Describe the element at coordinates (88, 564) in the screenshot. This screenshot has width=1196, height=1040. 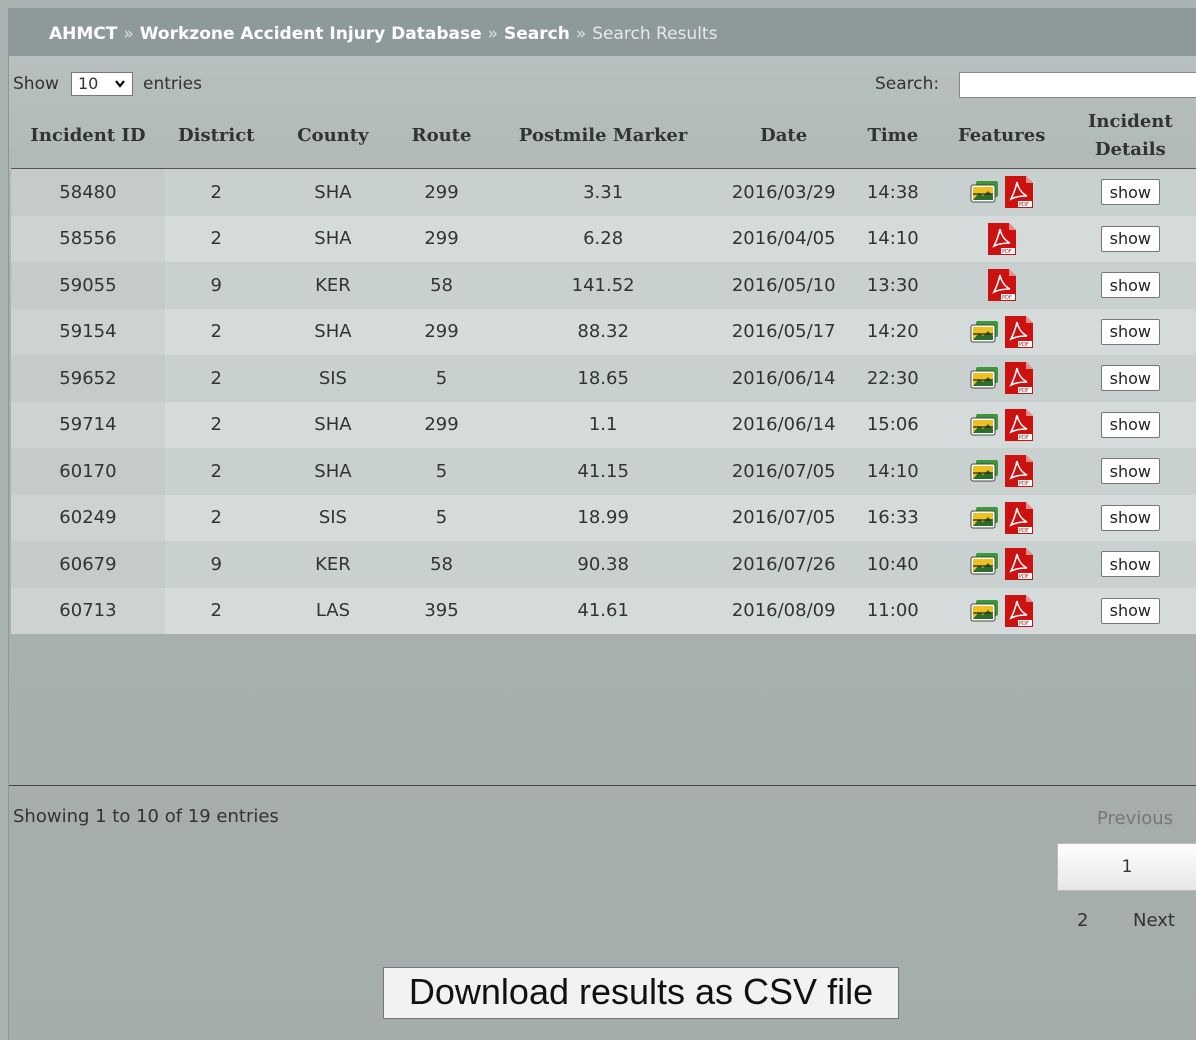
I see `cell-incident-id: 60679` at that location.